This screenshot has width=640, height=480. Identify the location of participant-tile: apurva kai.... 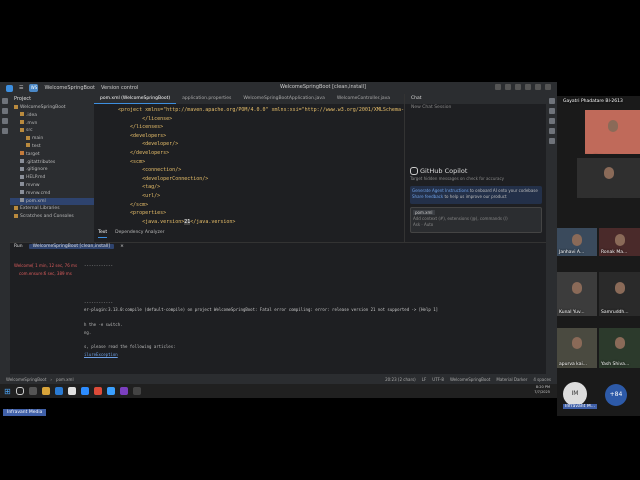
(577, 348).